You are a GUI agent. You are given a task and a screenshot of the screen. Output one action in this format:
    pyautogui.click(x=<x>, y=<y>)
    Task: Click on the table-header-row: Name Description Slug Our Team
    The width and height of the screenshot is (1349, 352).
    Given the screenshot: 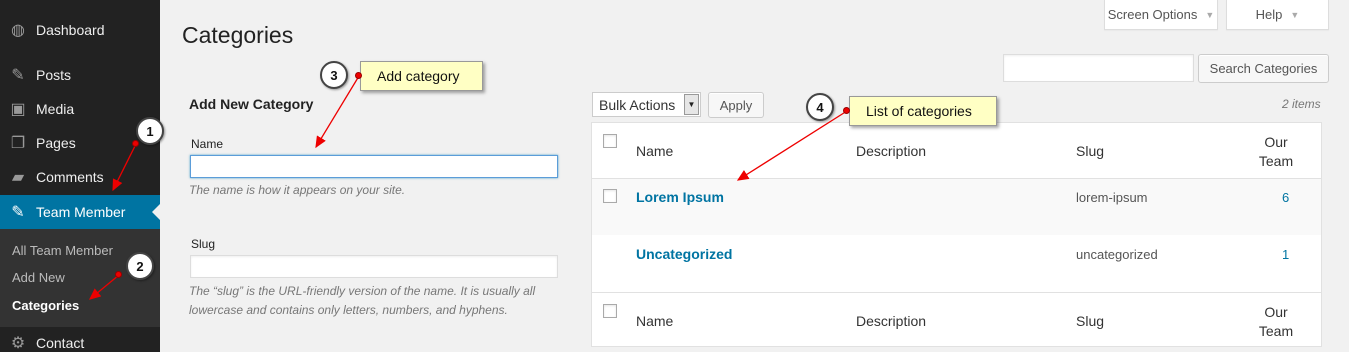 What is the action you would take?
    pyautogui.click(x=956, y=151)
    